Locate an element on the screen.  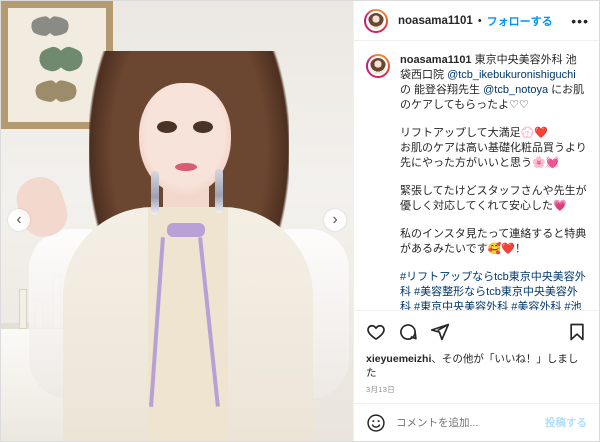
chevron-right-icon: › is located at coordinates (335, 220).